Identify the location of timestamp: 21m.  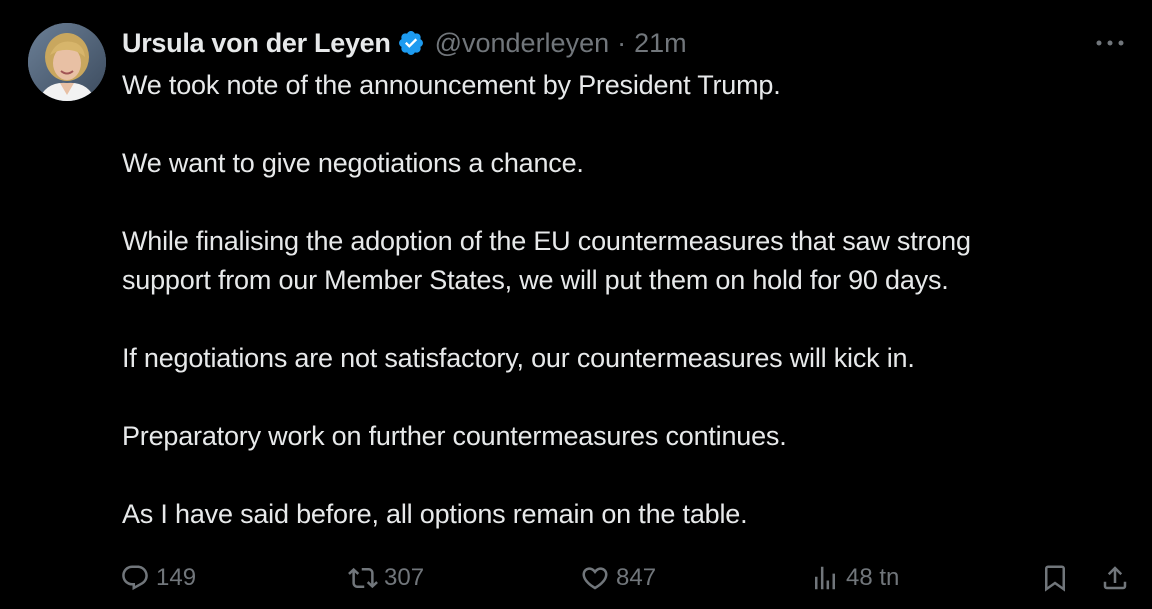
(660, 43).